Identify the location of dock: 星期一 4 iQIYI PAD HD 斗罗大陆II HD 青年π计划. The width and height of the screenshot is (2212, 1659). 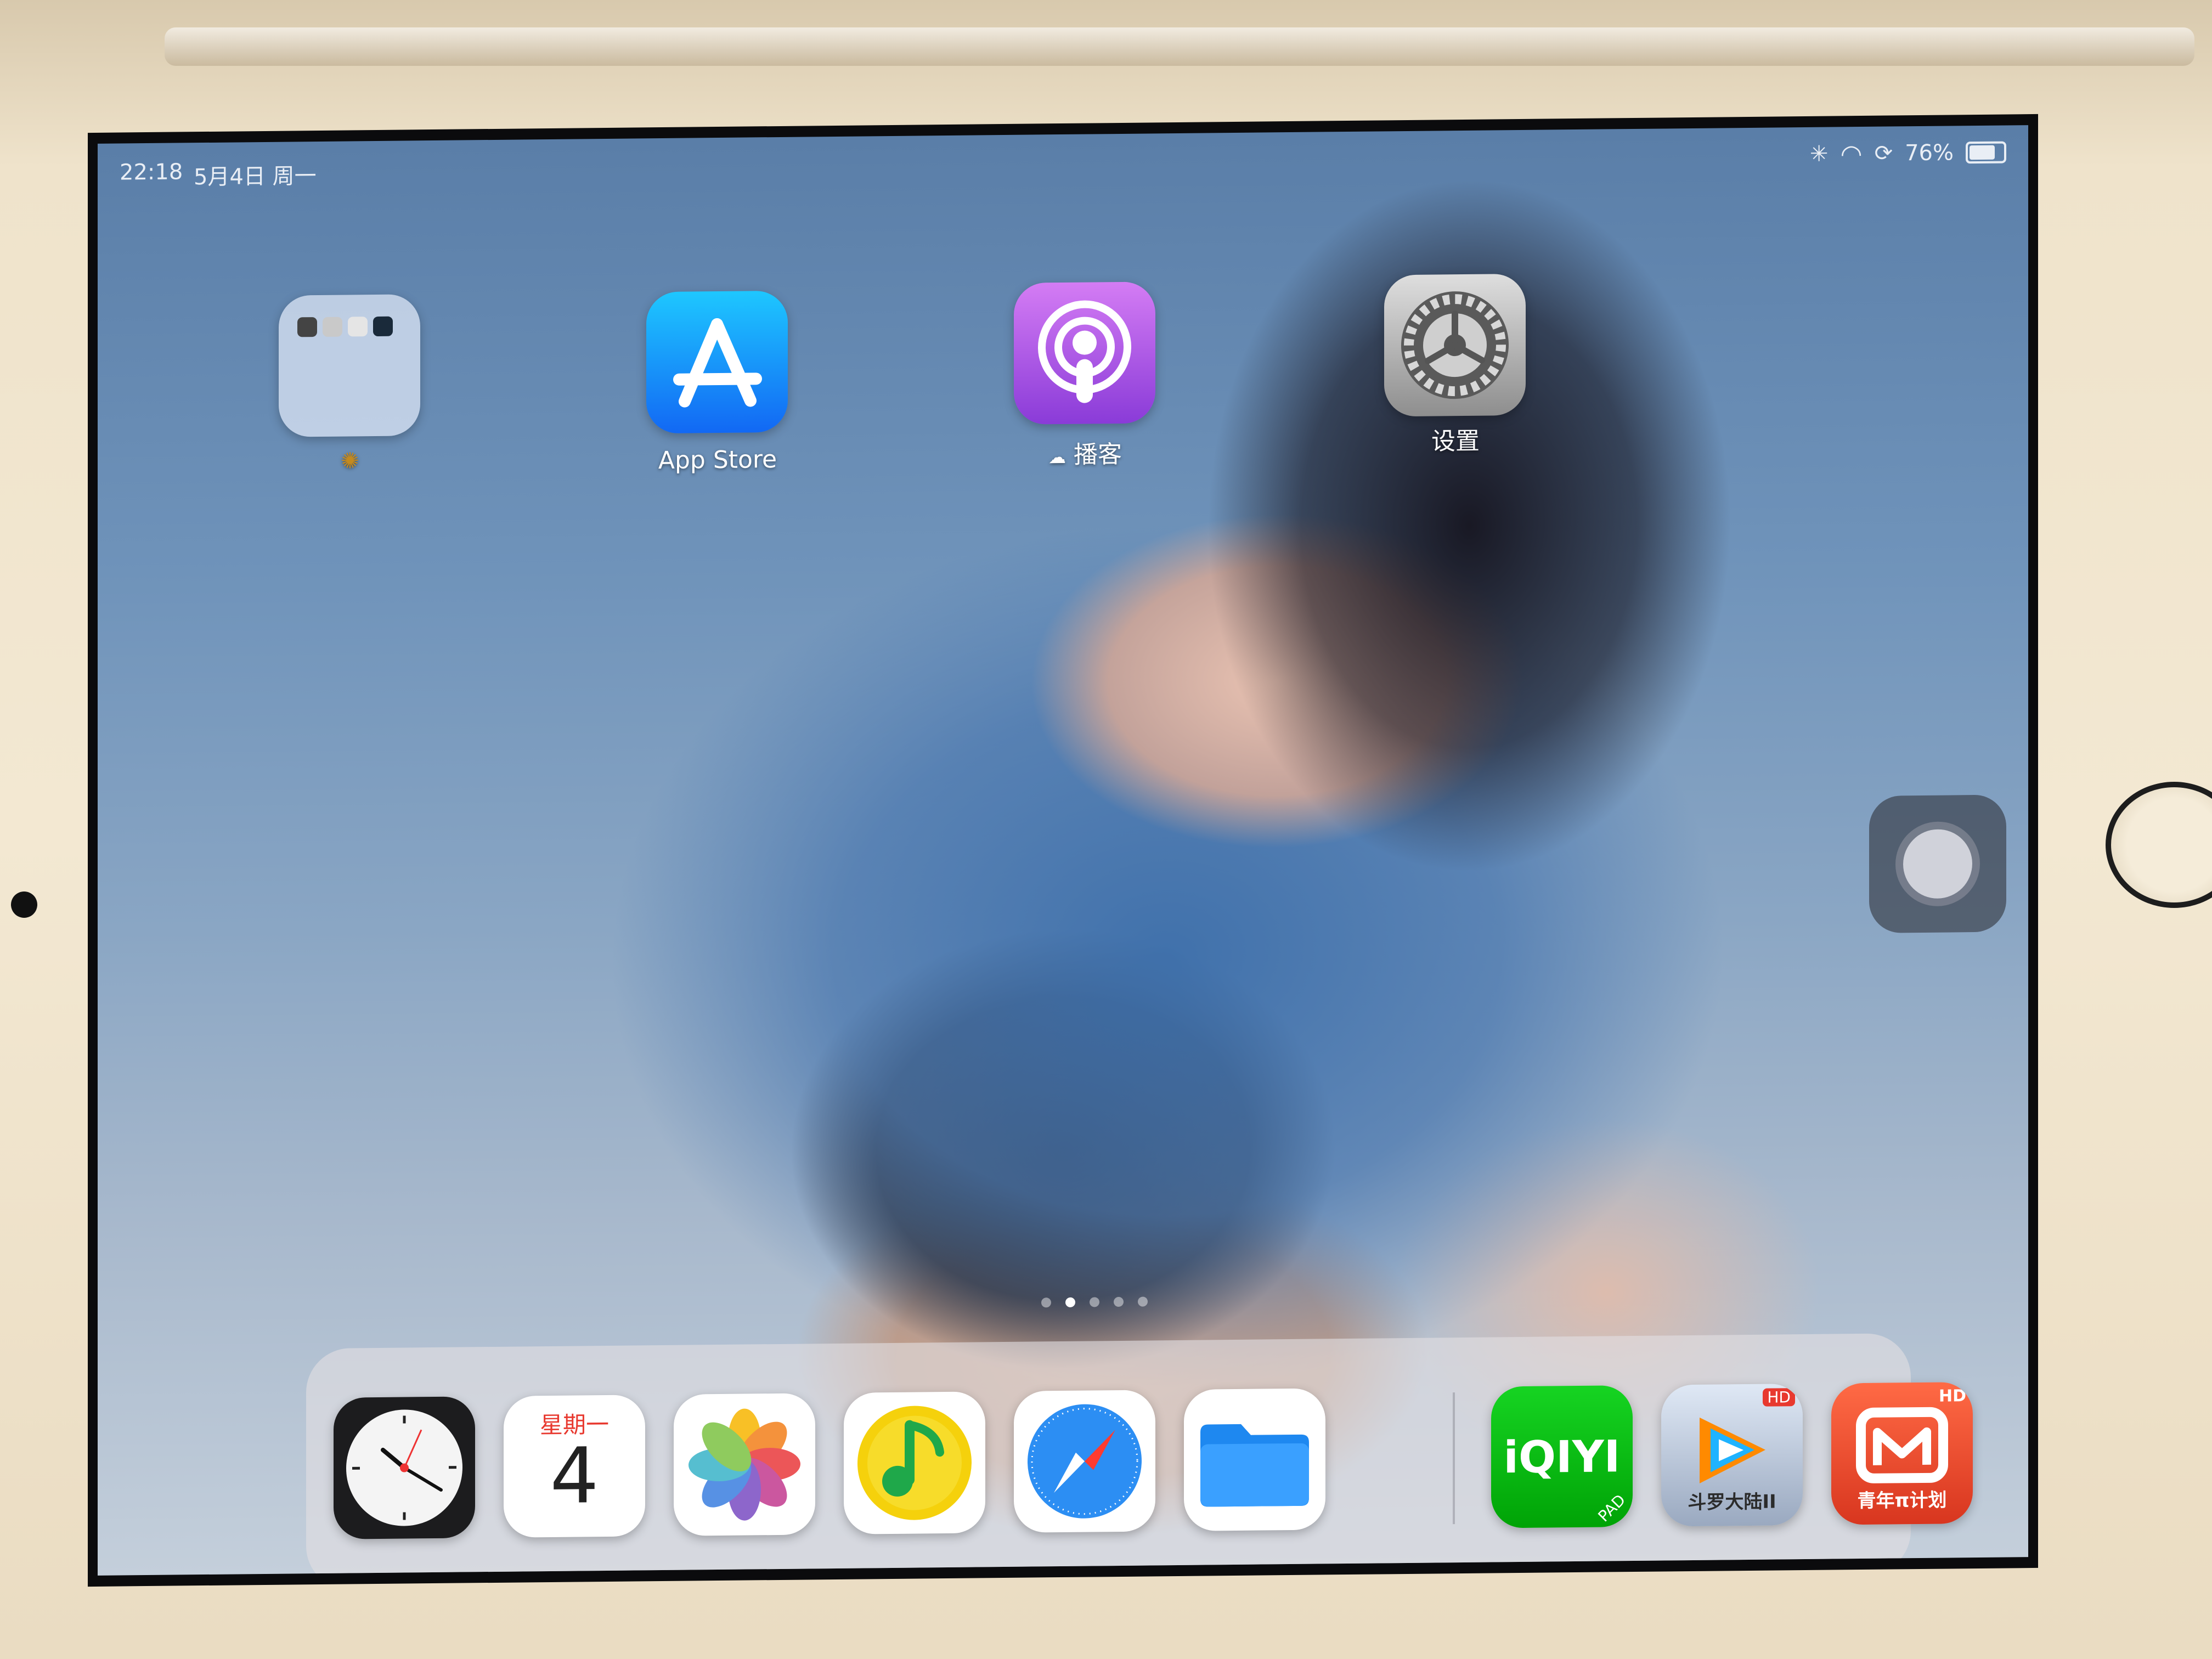
(1139, 1455).